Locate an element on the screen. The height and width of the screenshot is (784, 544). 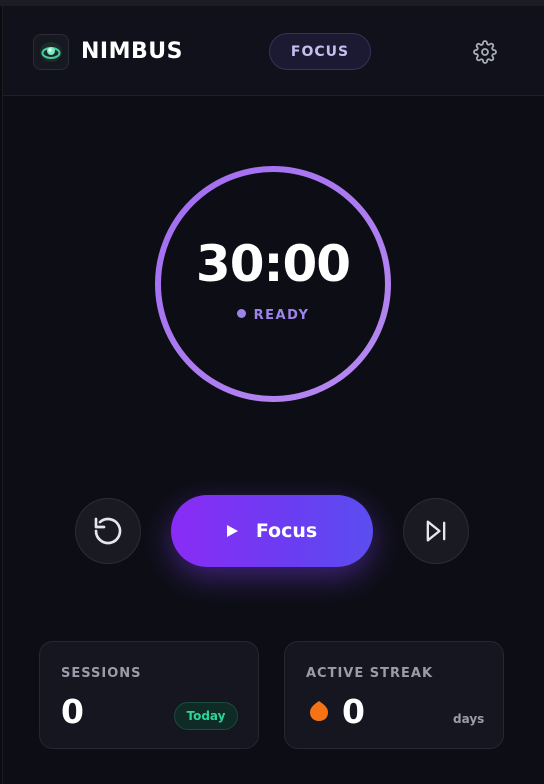
reset-button is located at coordinates (108, 531).